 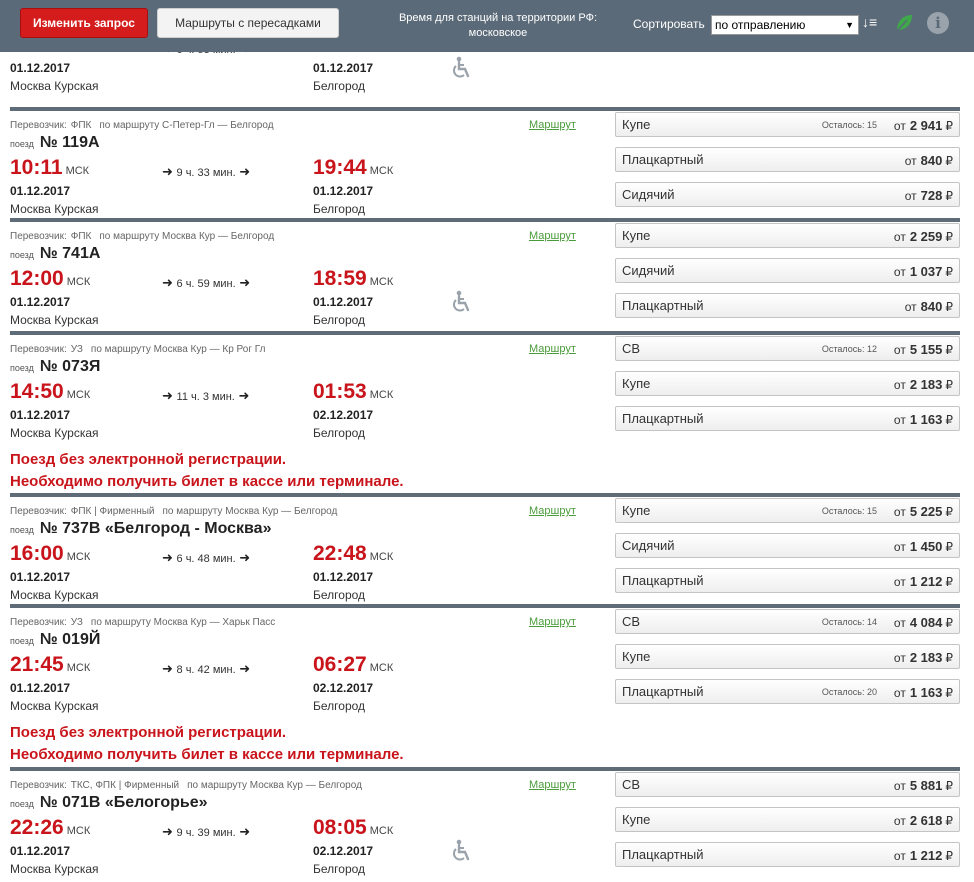 What do you see at coordinates (926, 125) in the screenshot?
I see `price-value: 2 941` at bounding box center [926, 125].